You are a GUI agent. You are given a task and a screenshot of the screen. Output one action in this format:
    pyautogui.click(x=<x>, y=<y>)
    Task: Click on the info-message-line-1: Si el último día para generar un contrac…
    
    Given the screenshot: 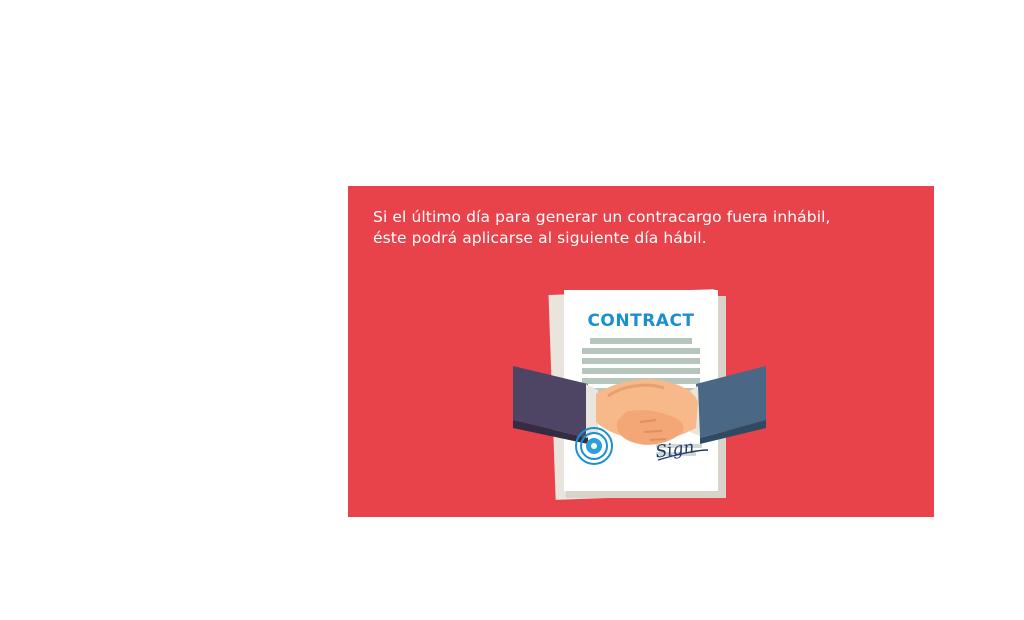 What is the action you would take?
    pyautogui.click(x=602, y=217)
    